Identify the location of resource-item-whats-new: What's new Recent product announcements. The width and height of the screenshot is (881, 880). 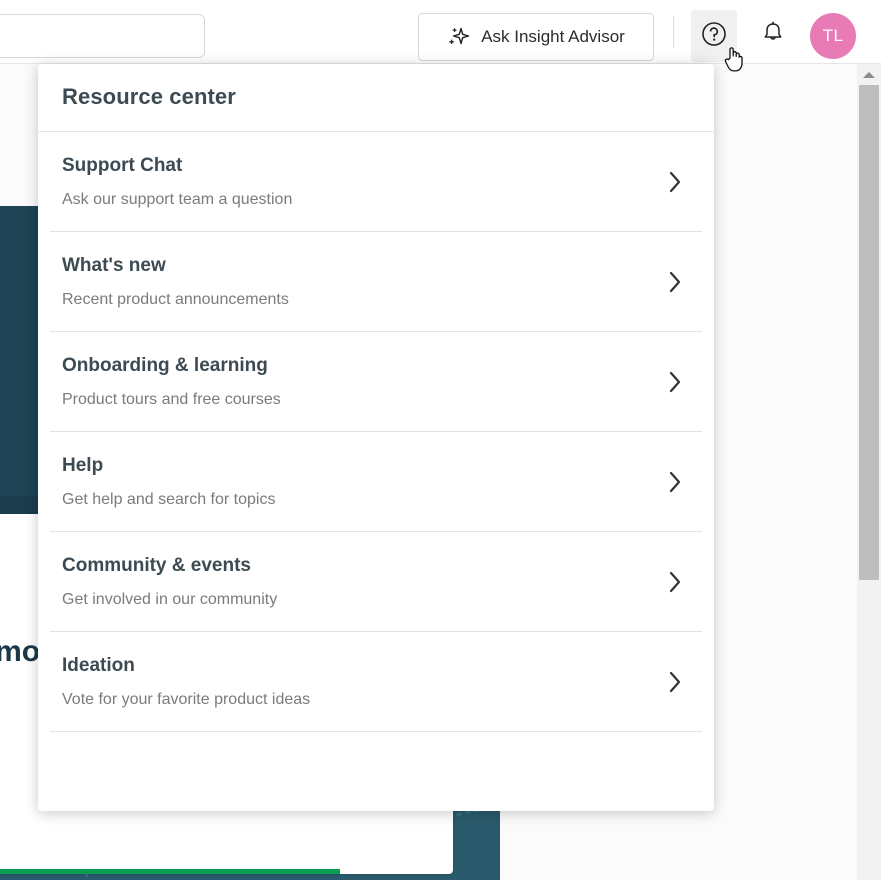
(376, 282).